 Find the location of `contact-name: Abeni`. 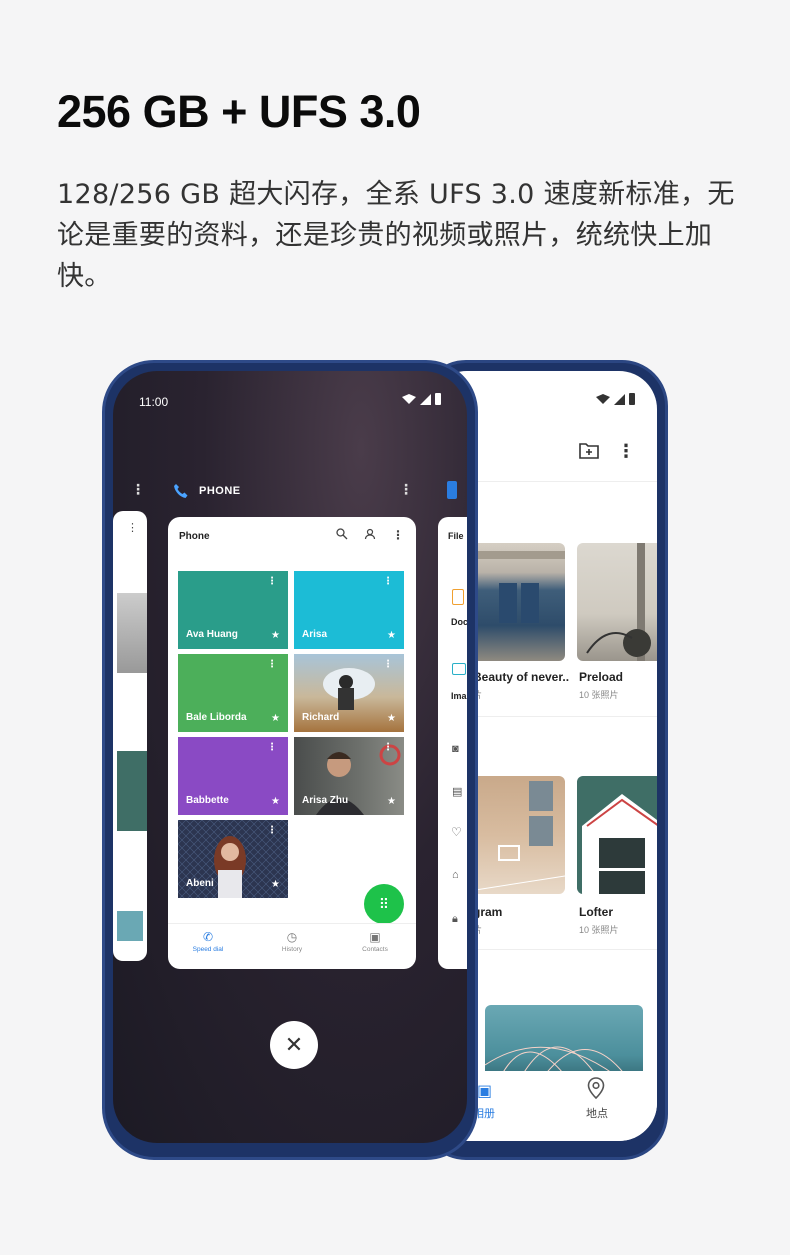

contact-name: Abeni is located at coordinates (200, 883).